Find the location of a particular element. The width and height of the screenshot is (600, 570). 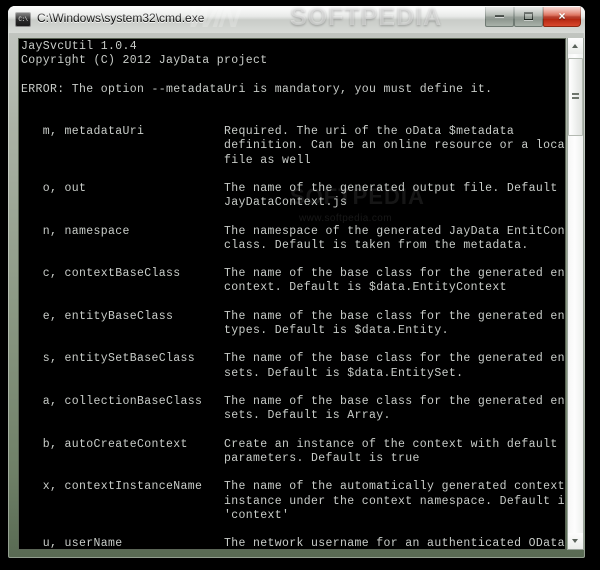

maximize-button is located at coordinates (528, 17).